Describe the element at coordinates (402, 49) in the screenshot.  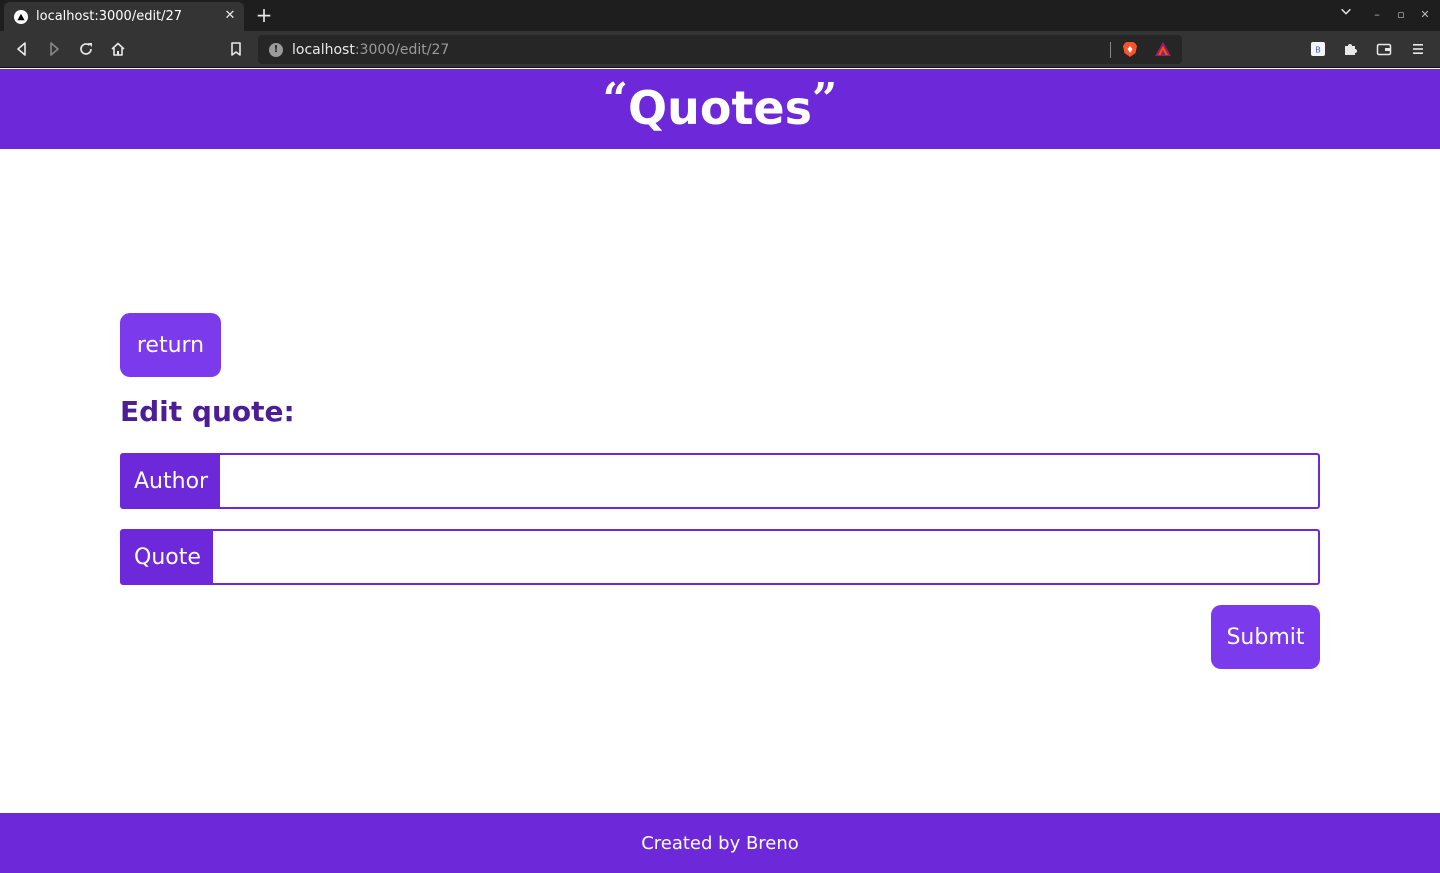
I see `url-path: :3000/edit/27` at that location.